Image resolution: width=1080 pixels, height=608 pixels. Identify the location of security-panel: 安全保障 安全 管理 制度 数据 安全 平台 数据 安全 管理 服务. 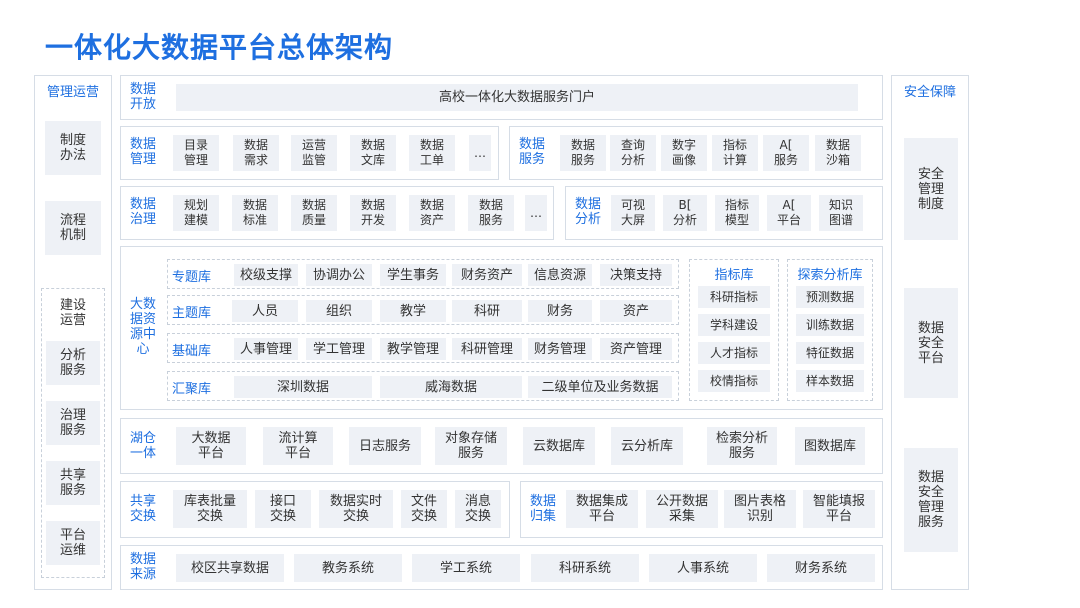
(930, 332).